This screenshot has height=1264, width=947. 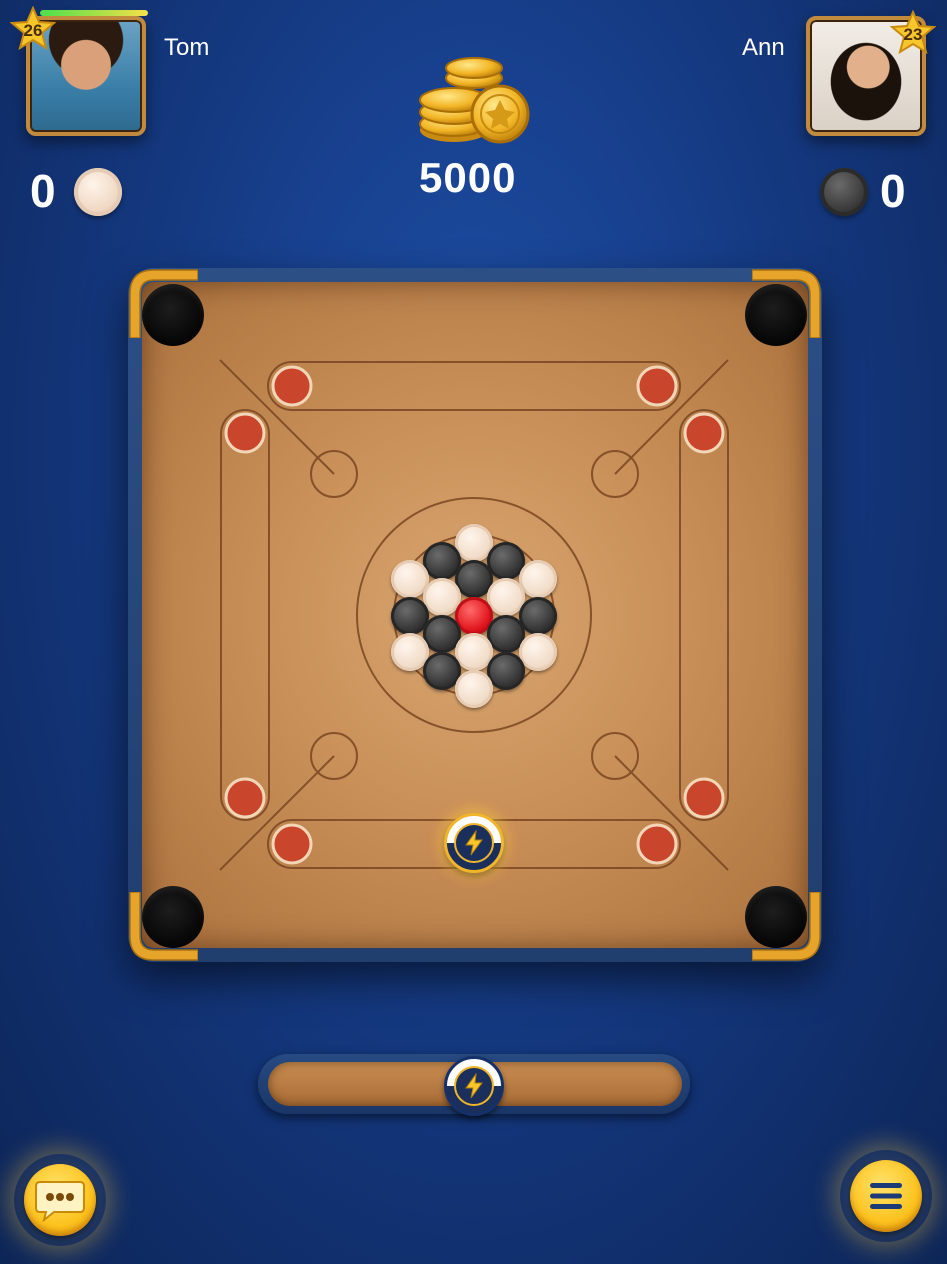 What do you see at coordinates (474, 100) in the screenshot?
I see `coin-stack-icon` at bounding box center [474, 100].